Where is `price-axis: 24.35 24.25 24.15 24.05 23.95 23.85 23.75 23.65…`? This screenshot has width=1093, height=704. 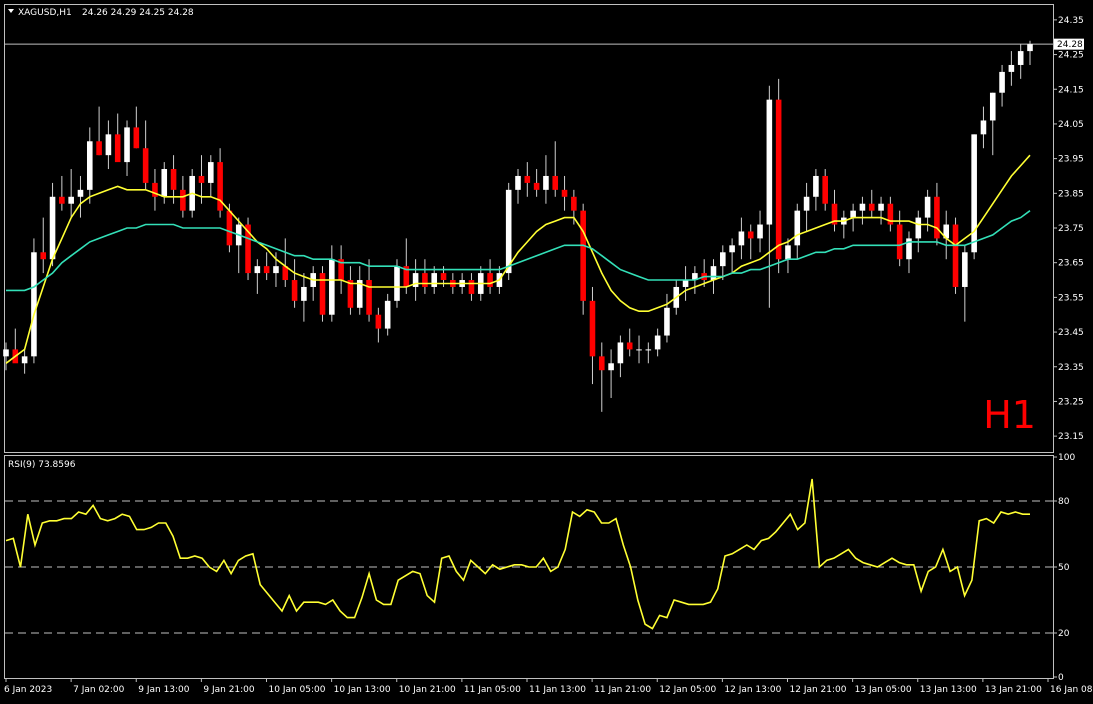
price-axis: 24.35 24.25 24.15 24.05 23.95 23.85 23.75 23.65… is located at coordinates (1068, 229).